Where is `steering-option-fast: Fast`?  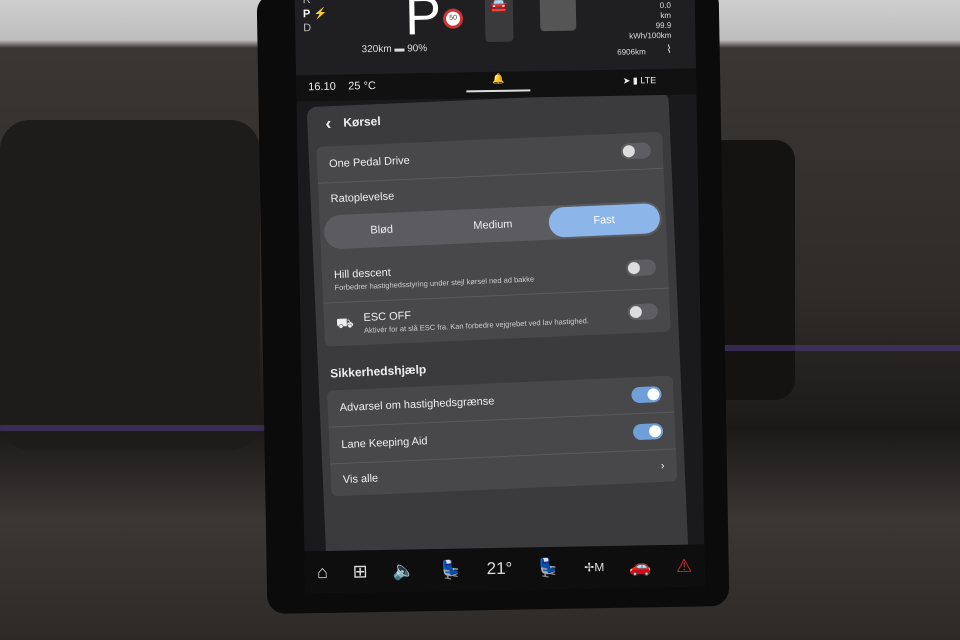
steering-option-fast: Fast is located at coordinates (604, 220).